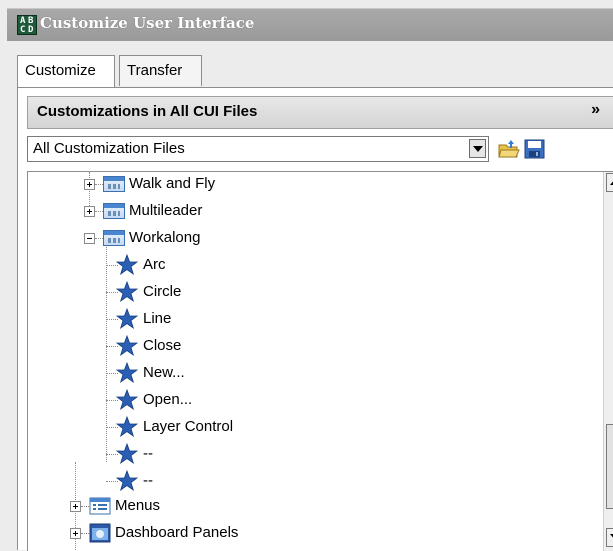 Image resolution: width=613 pixels, height=551 pixels. What do you see at coordinates (209, 238) in the screenshot?
I see `tree-node-workalong: Workalong` at bounding box center [209, 238].